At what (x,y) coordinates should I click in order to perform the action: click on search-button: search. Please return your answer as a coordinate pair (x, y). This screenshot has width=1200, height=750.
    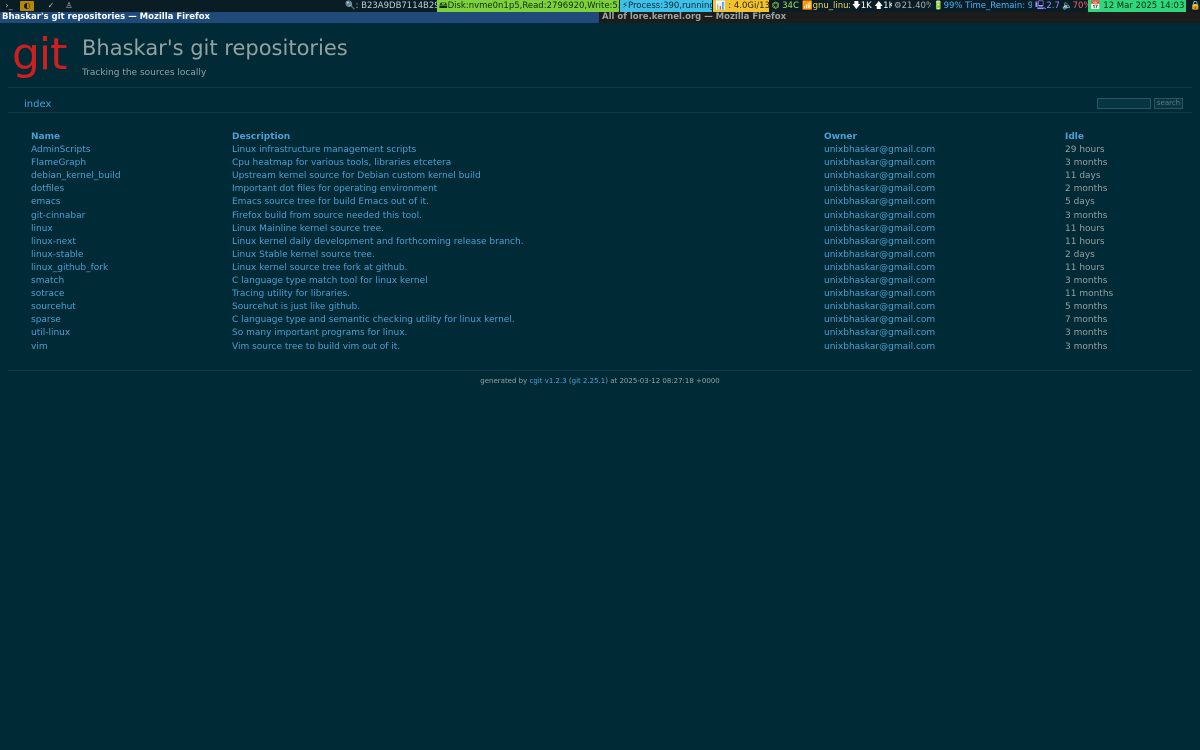
    Looking at the image, I should click on (1168, 103).